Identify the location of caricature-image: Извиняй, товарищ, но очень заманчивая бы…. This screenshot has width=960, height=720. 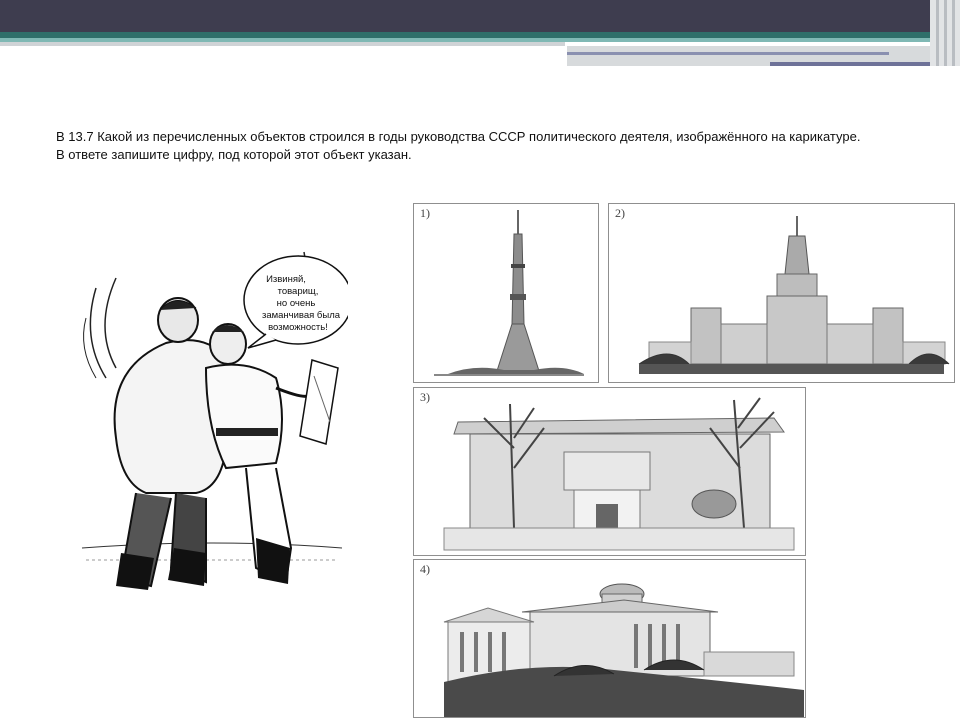
(214, 428).